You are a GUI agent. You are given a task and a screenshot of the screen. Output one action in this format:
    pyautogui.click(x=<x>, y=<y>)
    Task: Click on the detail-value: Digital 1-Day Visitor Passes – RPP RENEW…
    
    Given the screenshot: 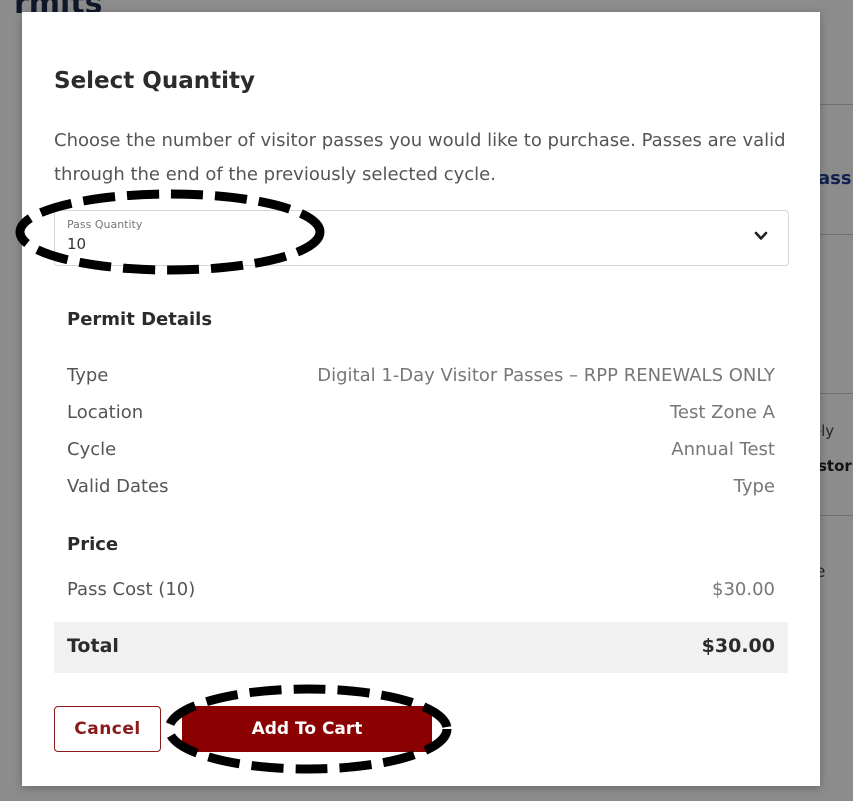 What is the action you would take?
    pyautogui.click(x=546, y=375)
    